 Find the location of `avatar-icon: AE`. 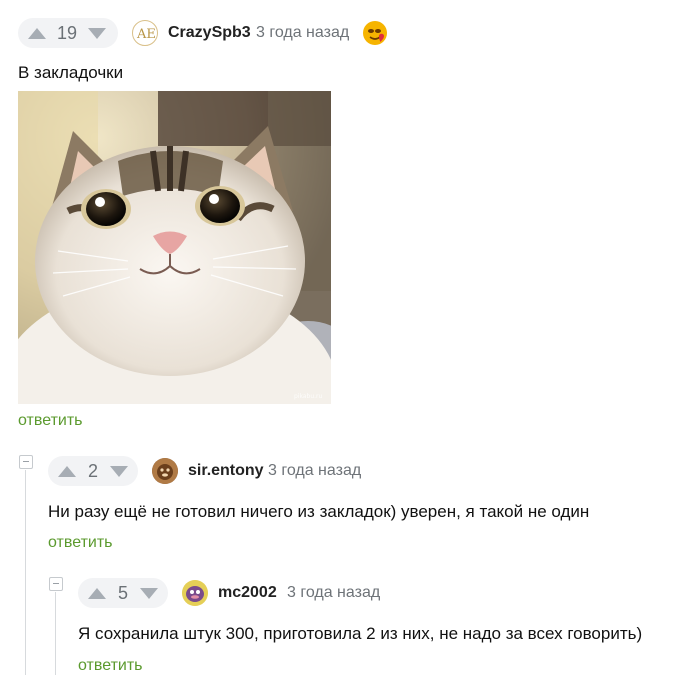

avatar-icon: AE is located at coordinates (146, 34).